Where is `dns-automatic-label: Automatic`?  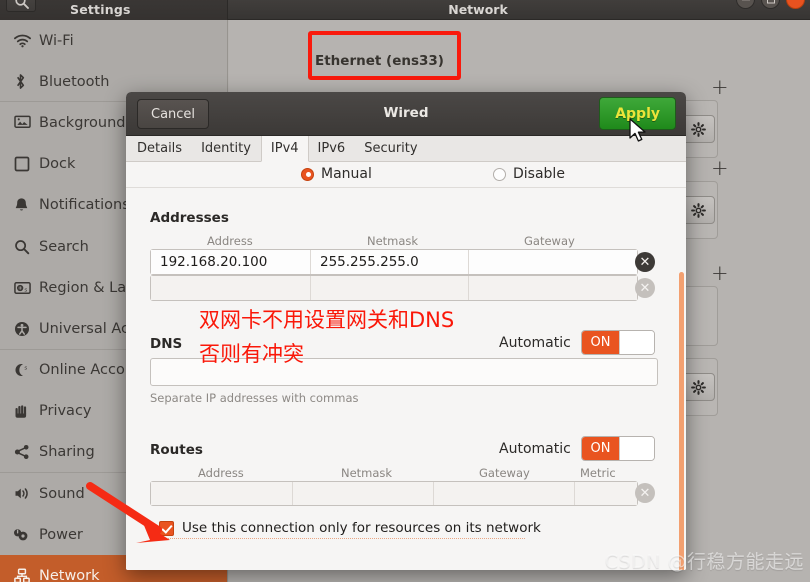
dns-automatic-label: Automatic is located at coordinates (535, 343).